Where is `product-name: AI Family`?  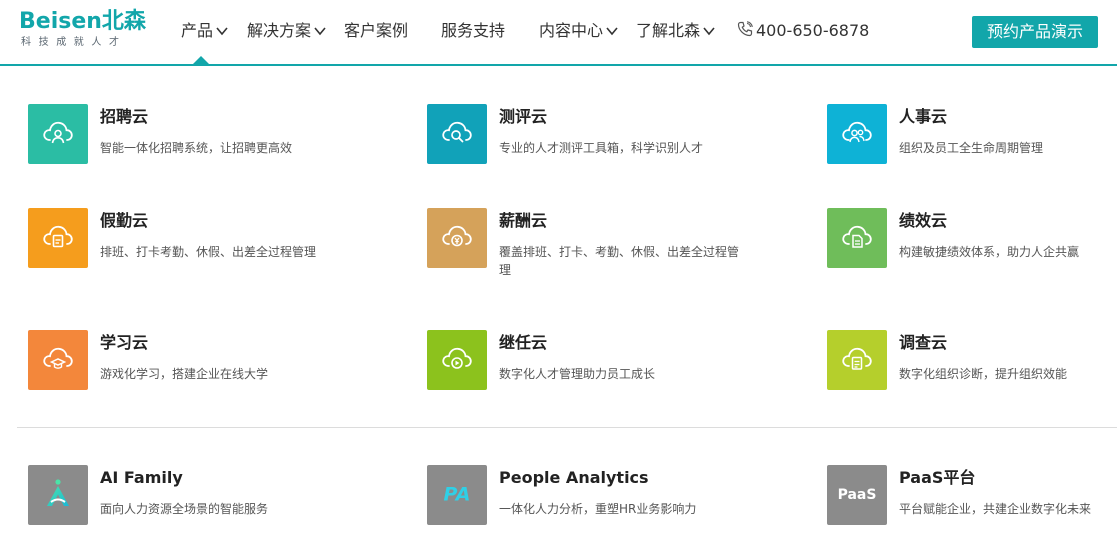
product-name: AI Family is located at coordinates (141, 477).